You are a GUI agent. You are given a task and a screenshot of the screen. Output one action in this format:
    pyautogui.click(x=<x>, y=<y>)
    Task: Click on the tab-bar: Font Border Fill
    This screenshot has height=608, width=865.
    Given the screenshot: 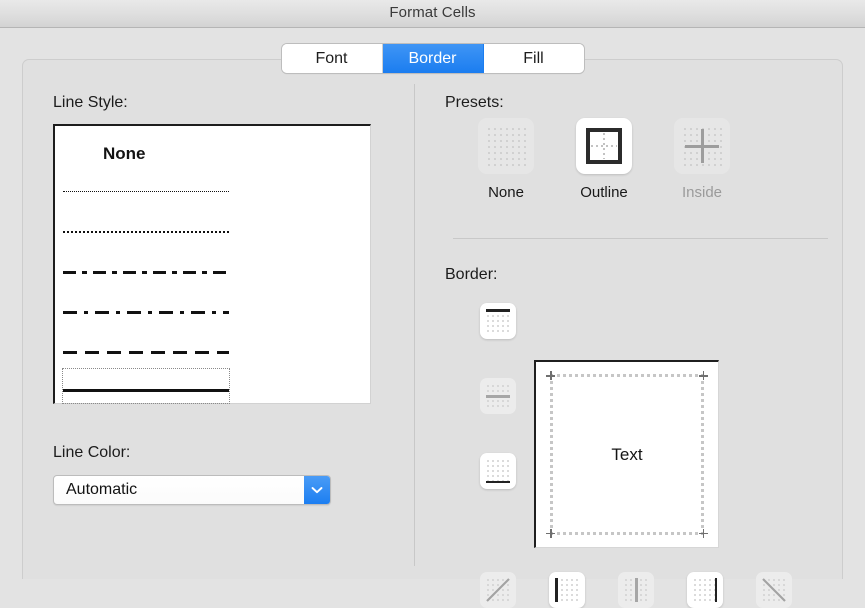 What is the action you would take?
    pyautogui.click(x=432, y=58)
    